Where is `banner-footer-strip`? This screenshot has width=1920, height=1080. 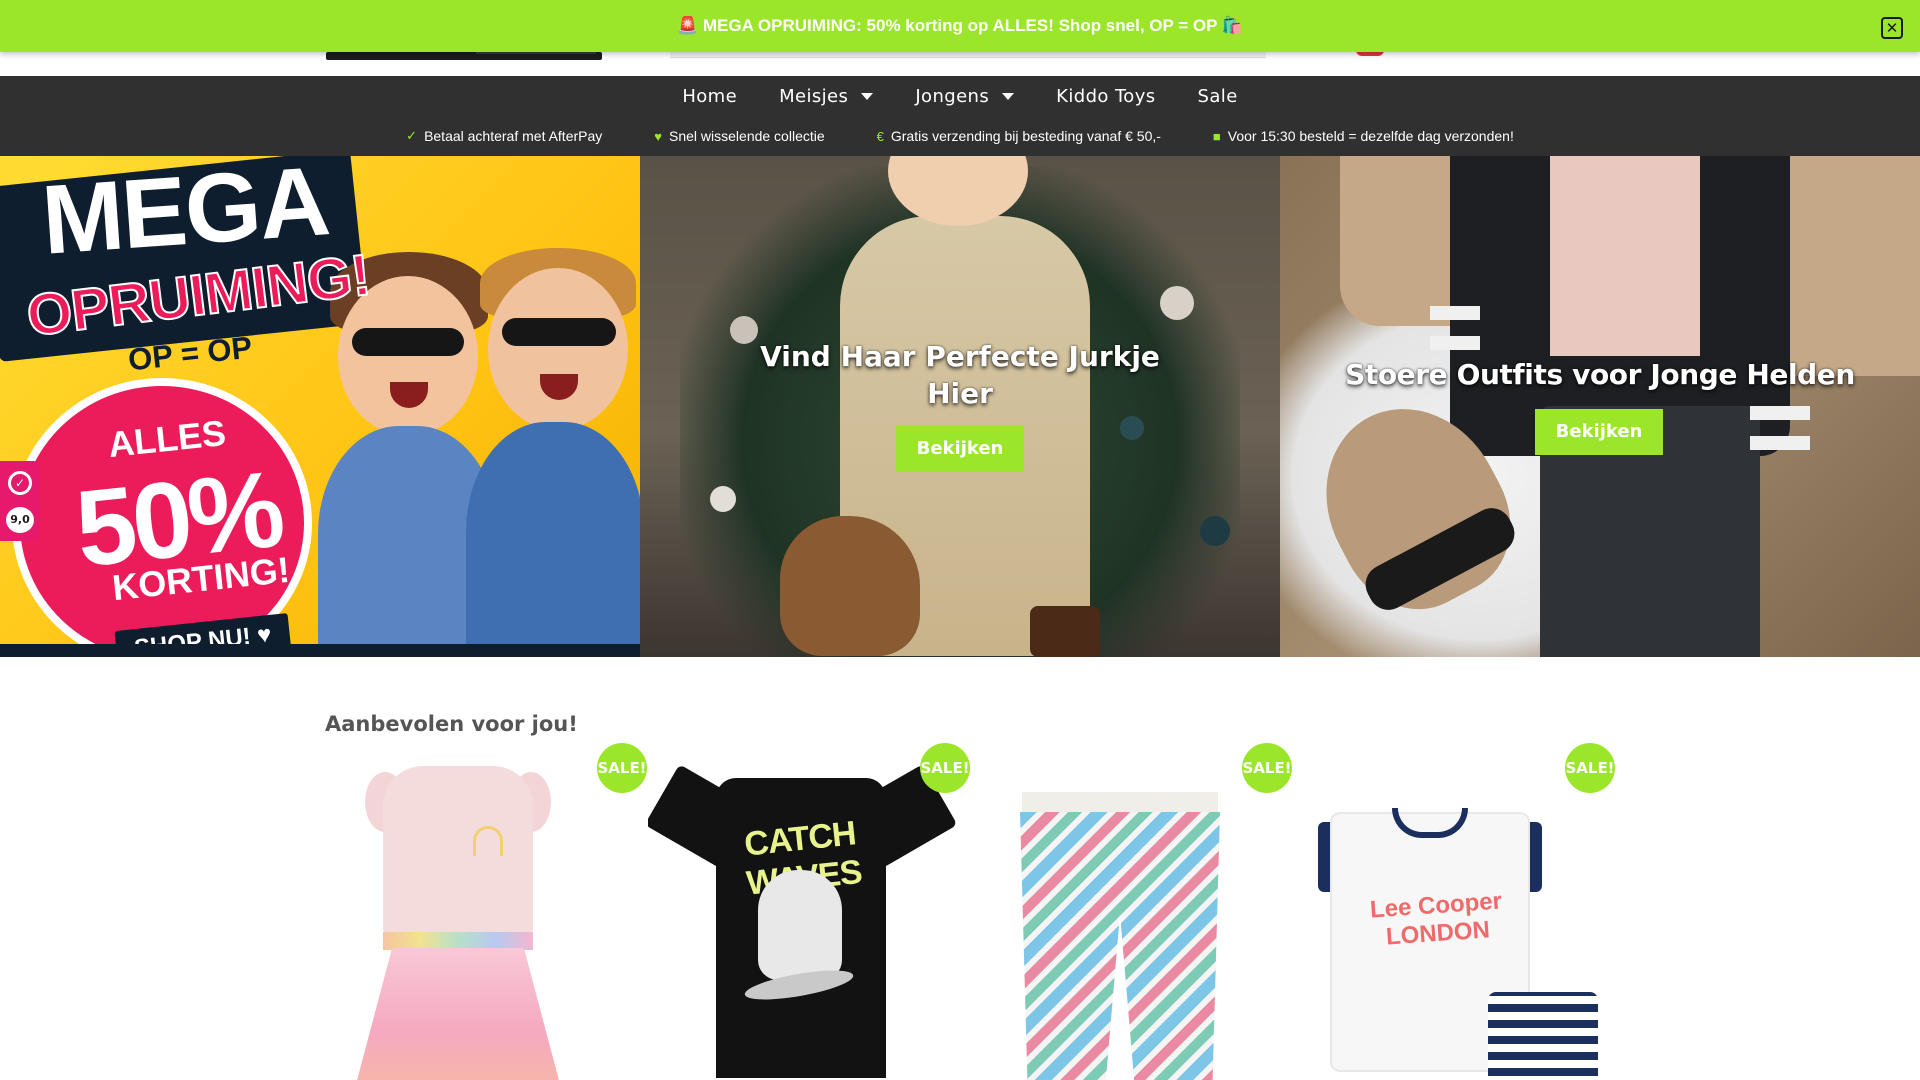
banner-footer-strip is located at coordinates (320, 650).